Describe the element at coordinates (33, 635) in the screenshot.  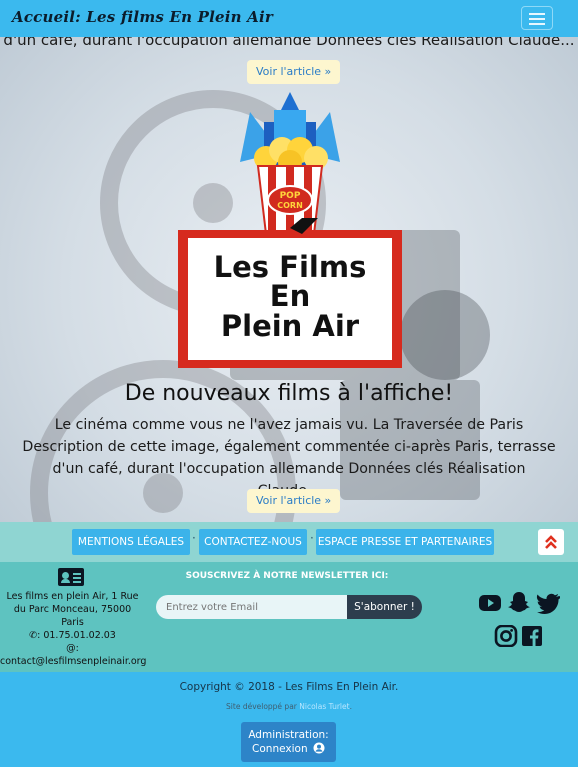
I see `phone-icon: ✆` at that location.